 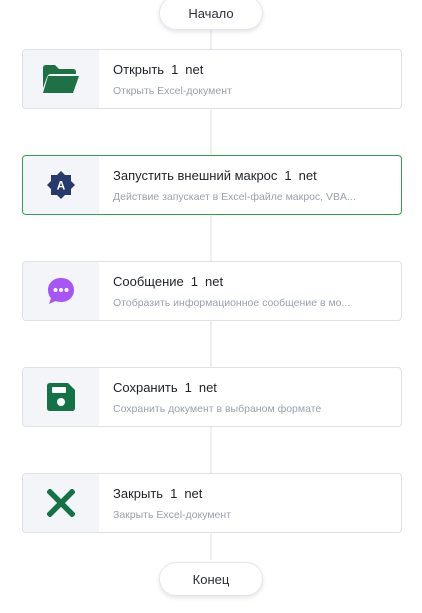 I want to click on end-node: Конец, so click(x=211, y=579).